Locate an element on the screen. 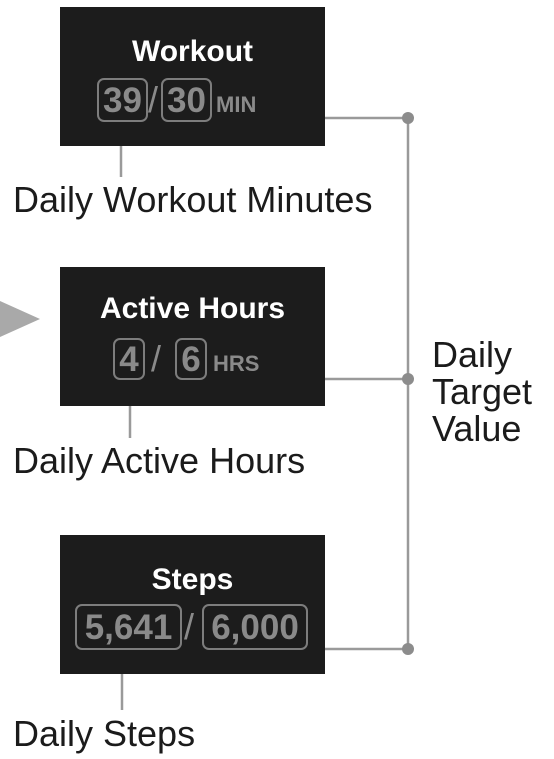 The image size is (554, 759). target-label-line: Daily is located at coordinates (472, 354).